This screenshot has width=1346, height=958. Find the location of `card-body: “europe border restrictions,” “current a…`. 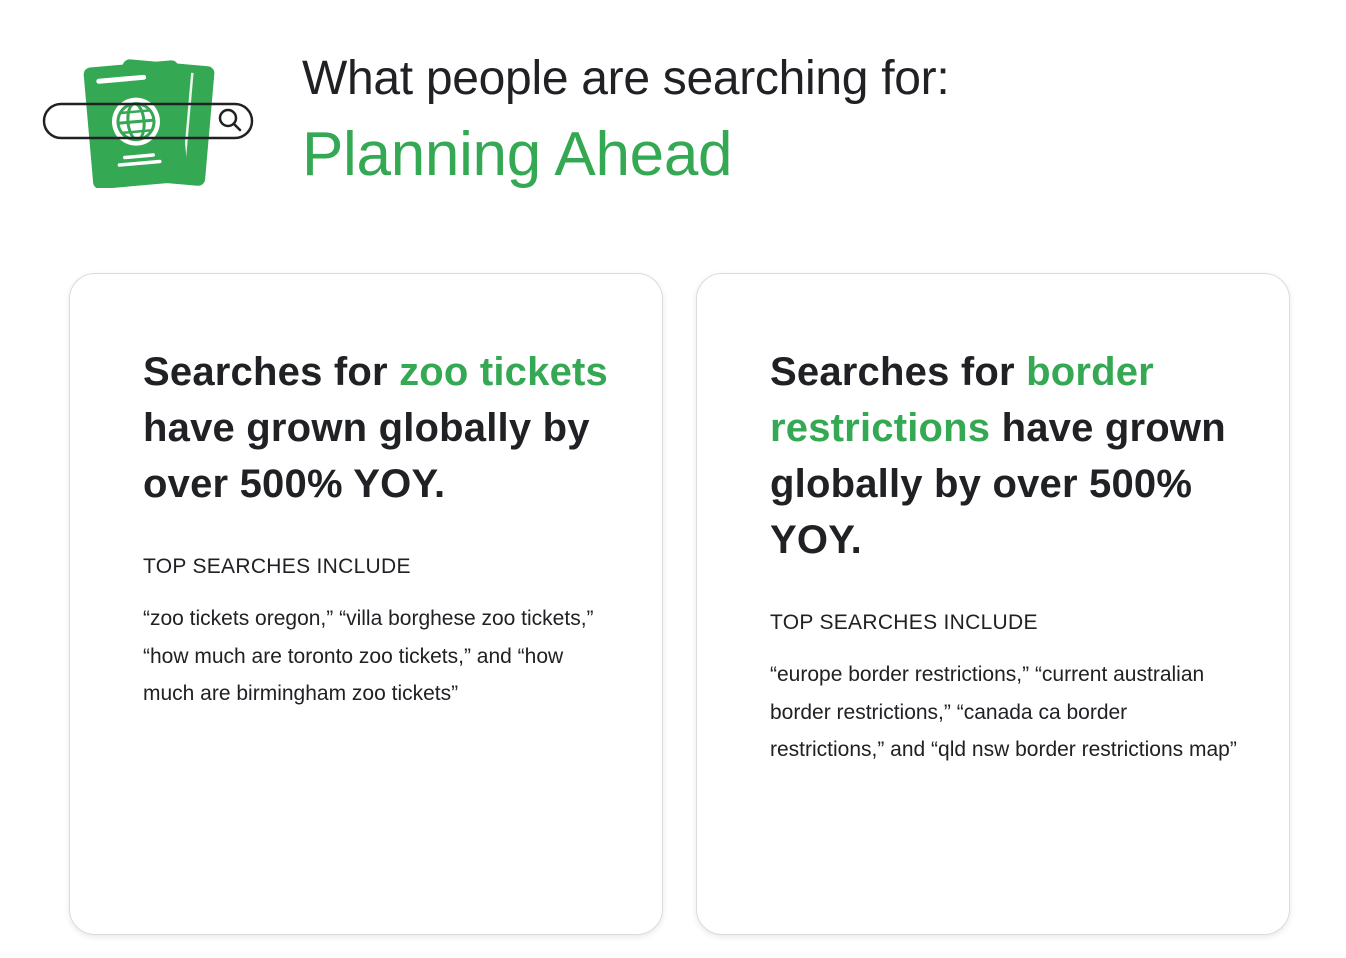

card-body: “europe border restrictions,” “current a… is located at coordinates (1003, 712).